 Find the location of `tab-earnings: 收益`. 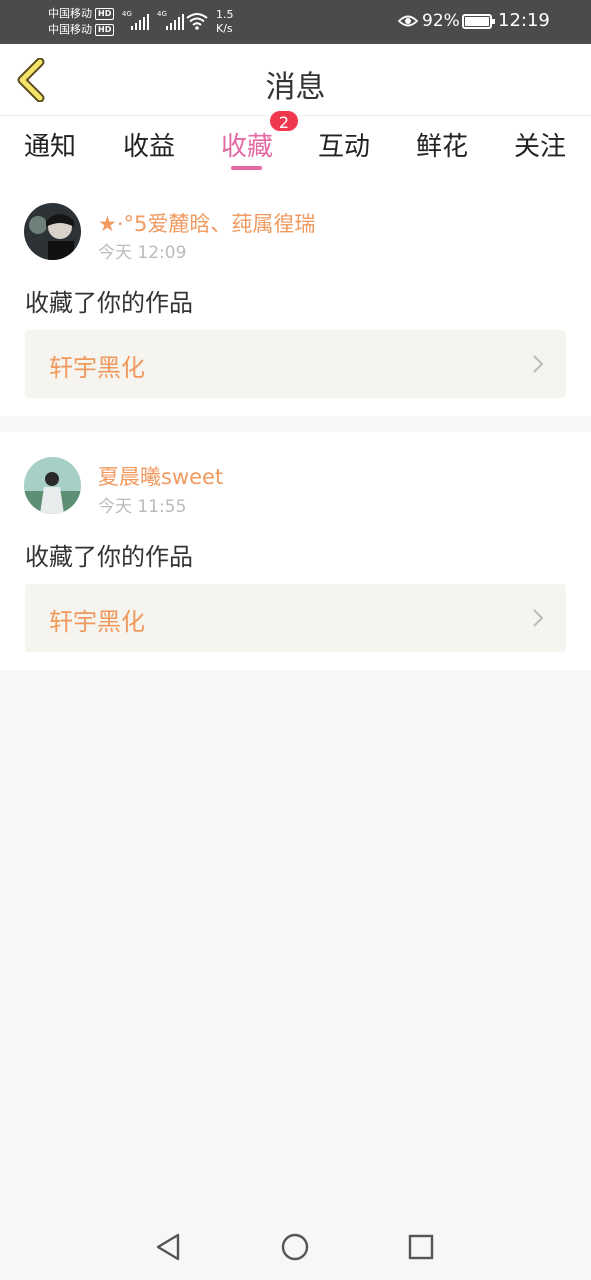

tab-earnings: 收益 is located at coordinates (149, 144).